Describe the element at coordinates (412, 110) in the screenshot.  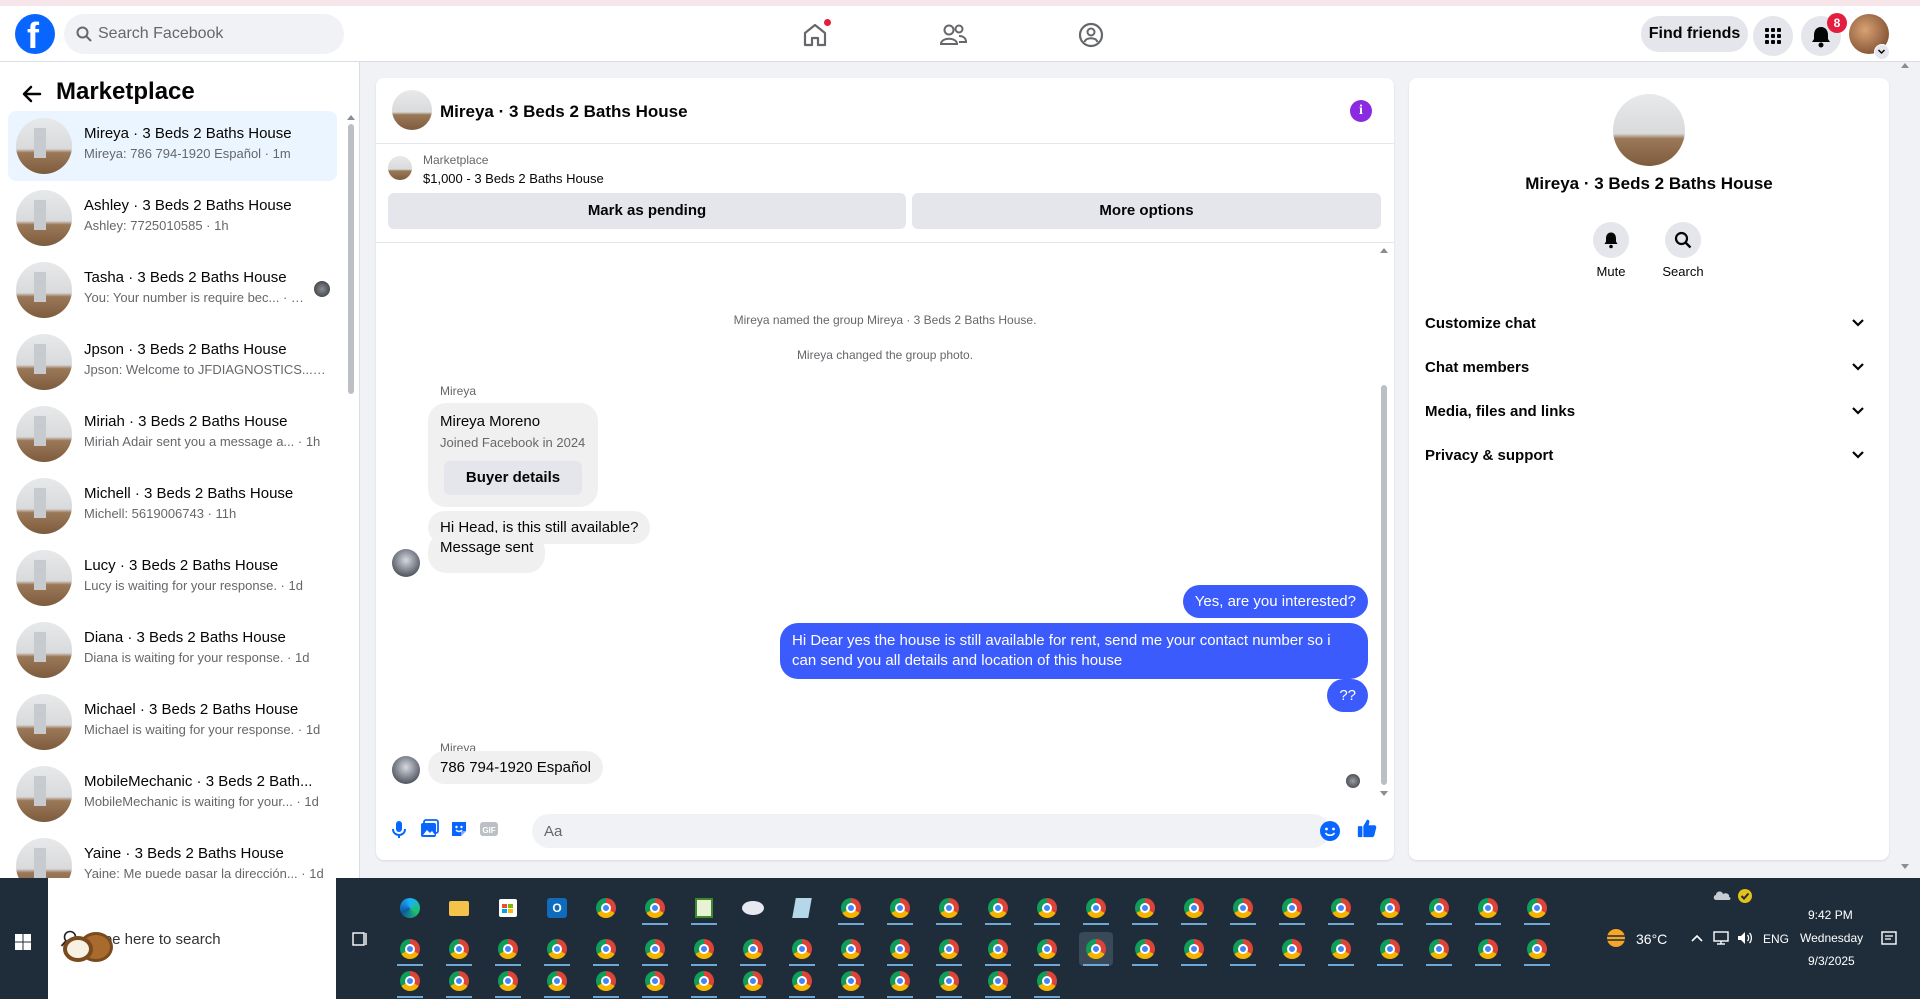
I see `chat-avatar` at that location.